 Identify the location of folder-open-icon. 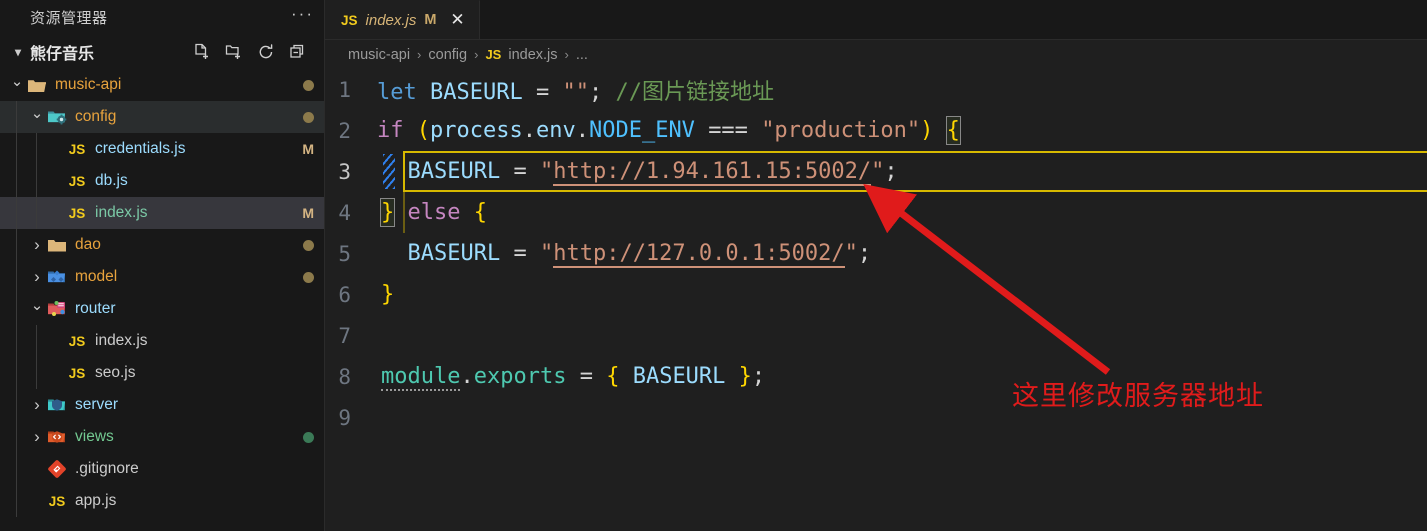
(37, 85).